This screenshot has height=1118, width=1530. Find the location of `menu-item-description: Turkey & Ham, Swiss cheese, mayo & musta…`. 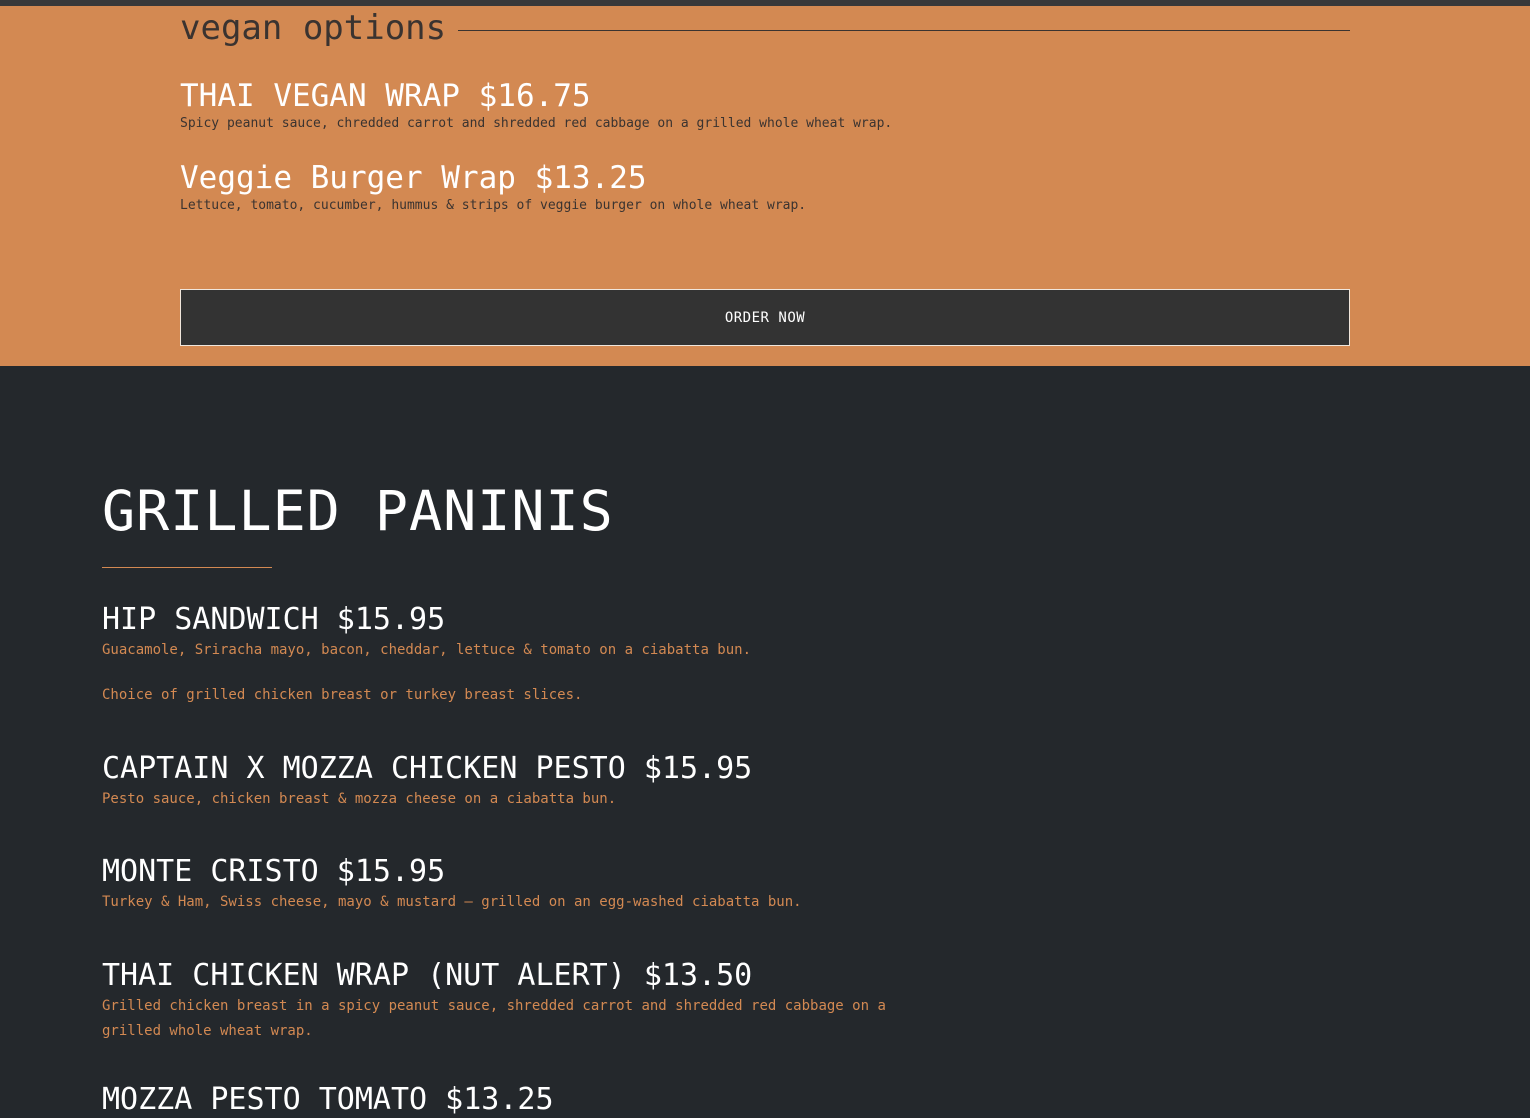

menu-item-description: Turkey & Ham, Swiss cheese, mayo & musta… is located at coordinates (452, 902).